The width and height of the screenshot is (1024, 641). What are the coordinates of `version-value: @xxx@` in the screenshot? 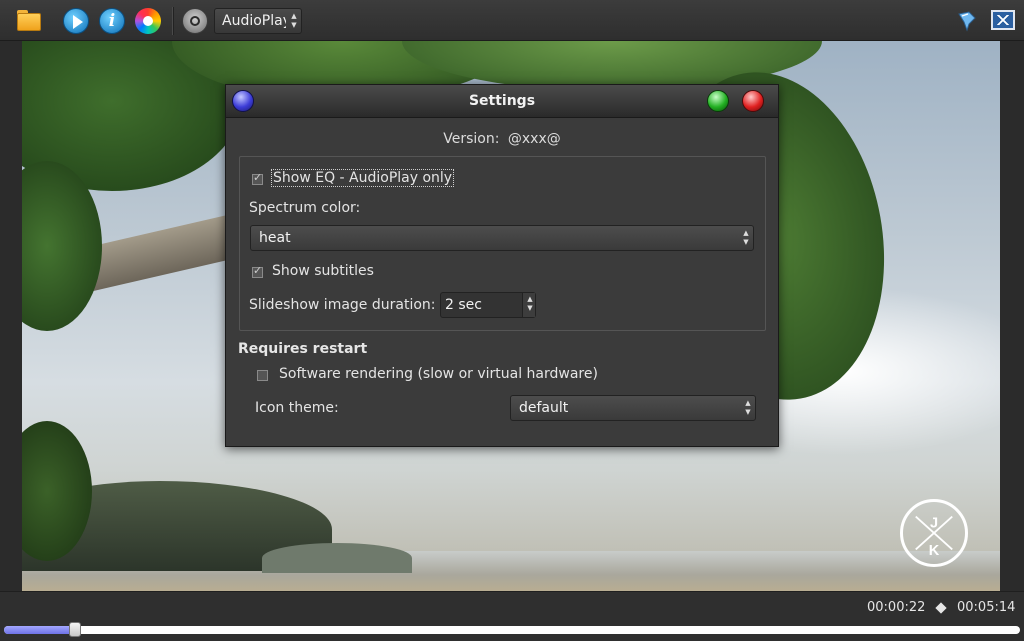 It's located at (534, 139).